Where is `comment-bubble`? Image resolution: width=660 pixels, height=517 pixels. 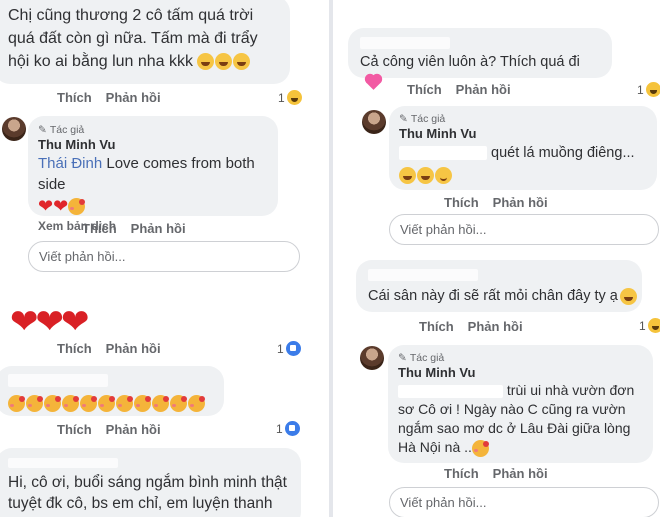 comment-bubble is located at coordinates (112, 391).